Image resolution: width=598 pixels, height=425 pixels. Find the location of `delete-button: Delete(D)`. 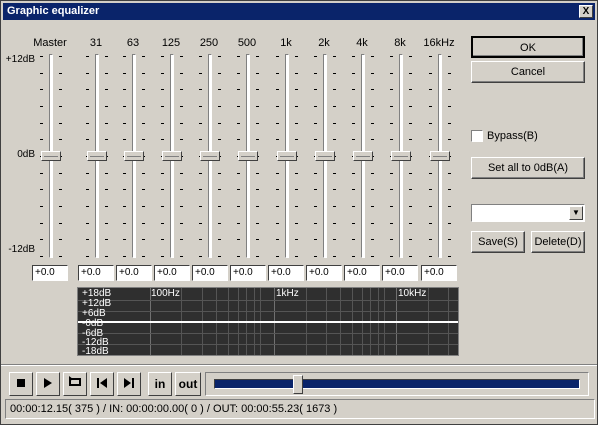

delete-button: Delete(D) is located at coordinates (558, 242).